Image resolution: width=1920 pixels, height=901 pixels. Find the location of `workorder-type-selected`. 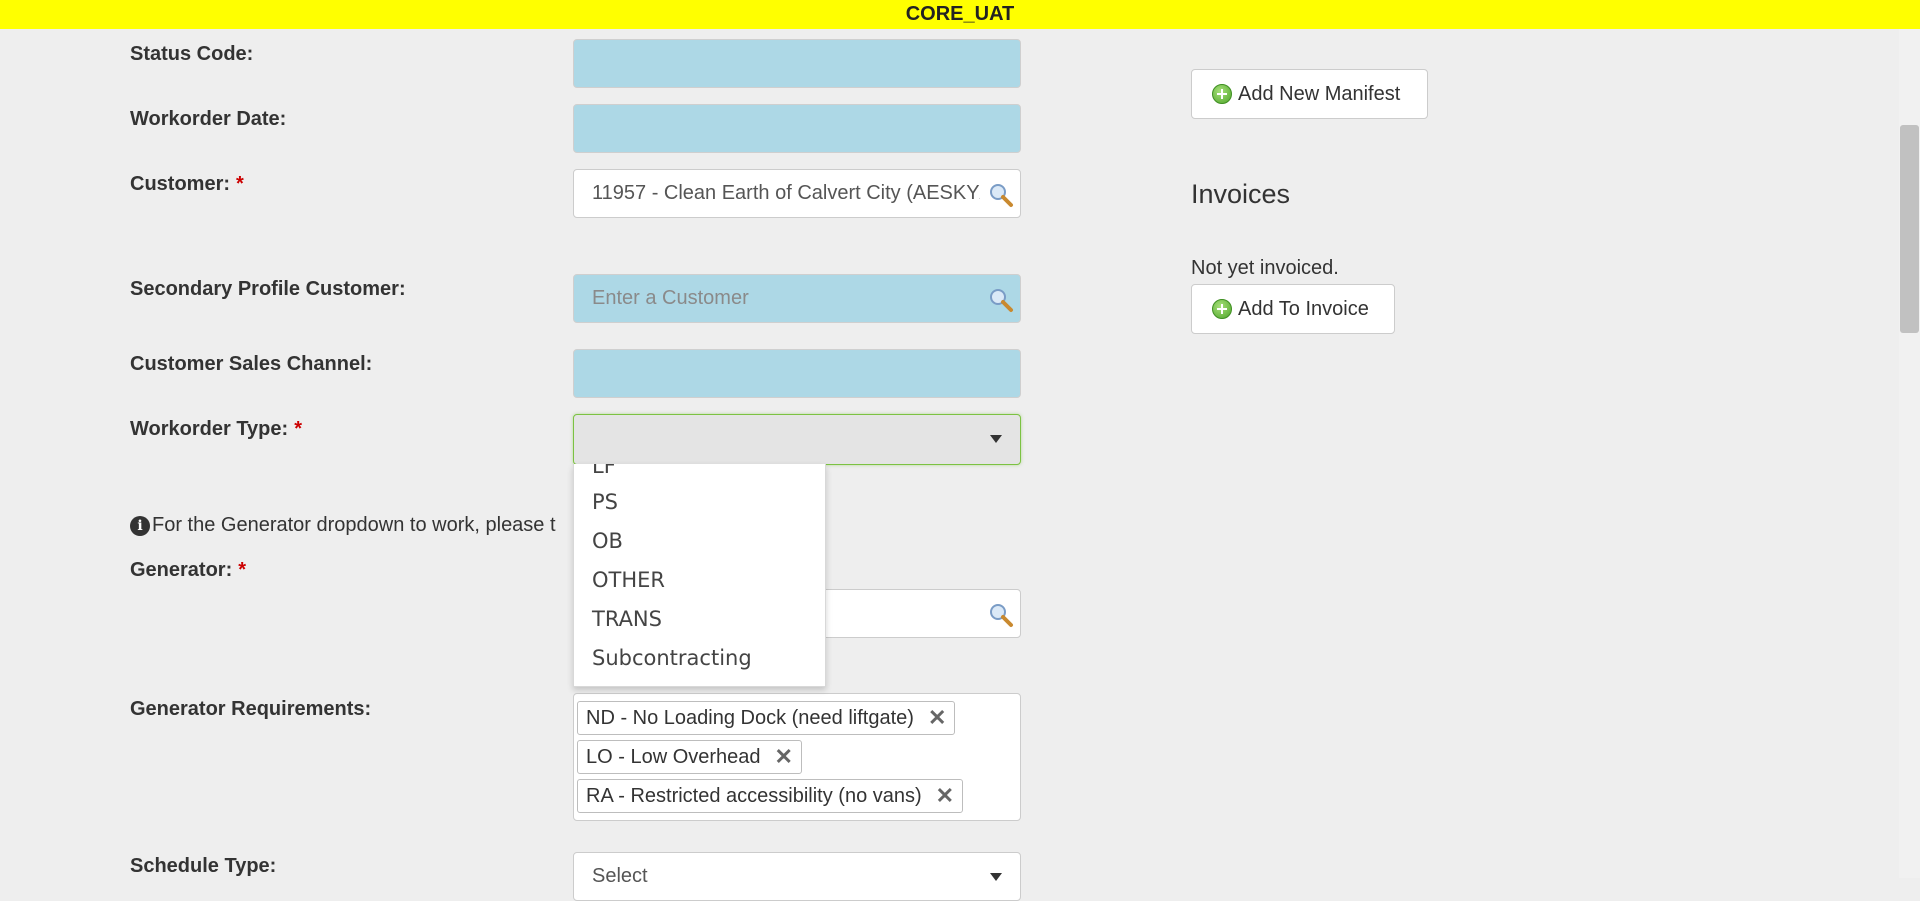

workorder-type-selected is located at coordinates (786, 439).